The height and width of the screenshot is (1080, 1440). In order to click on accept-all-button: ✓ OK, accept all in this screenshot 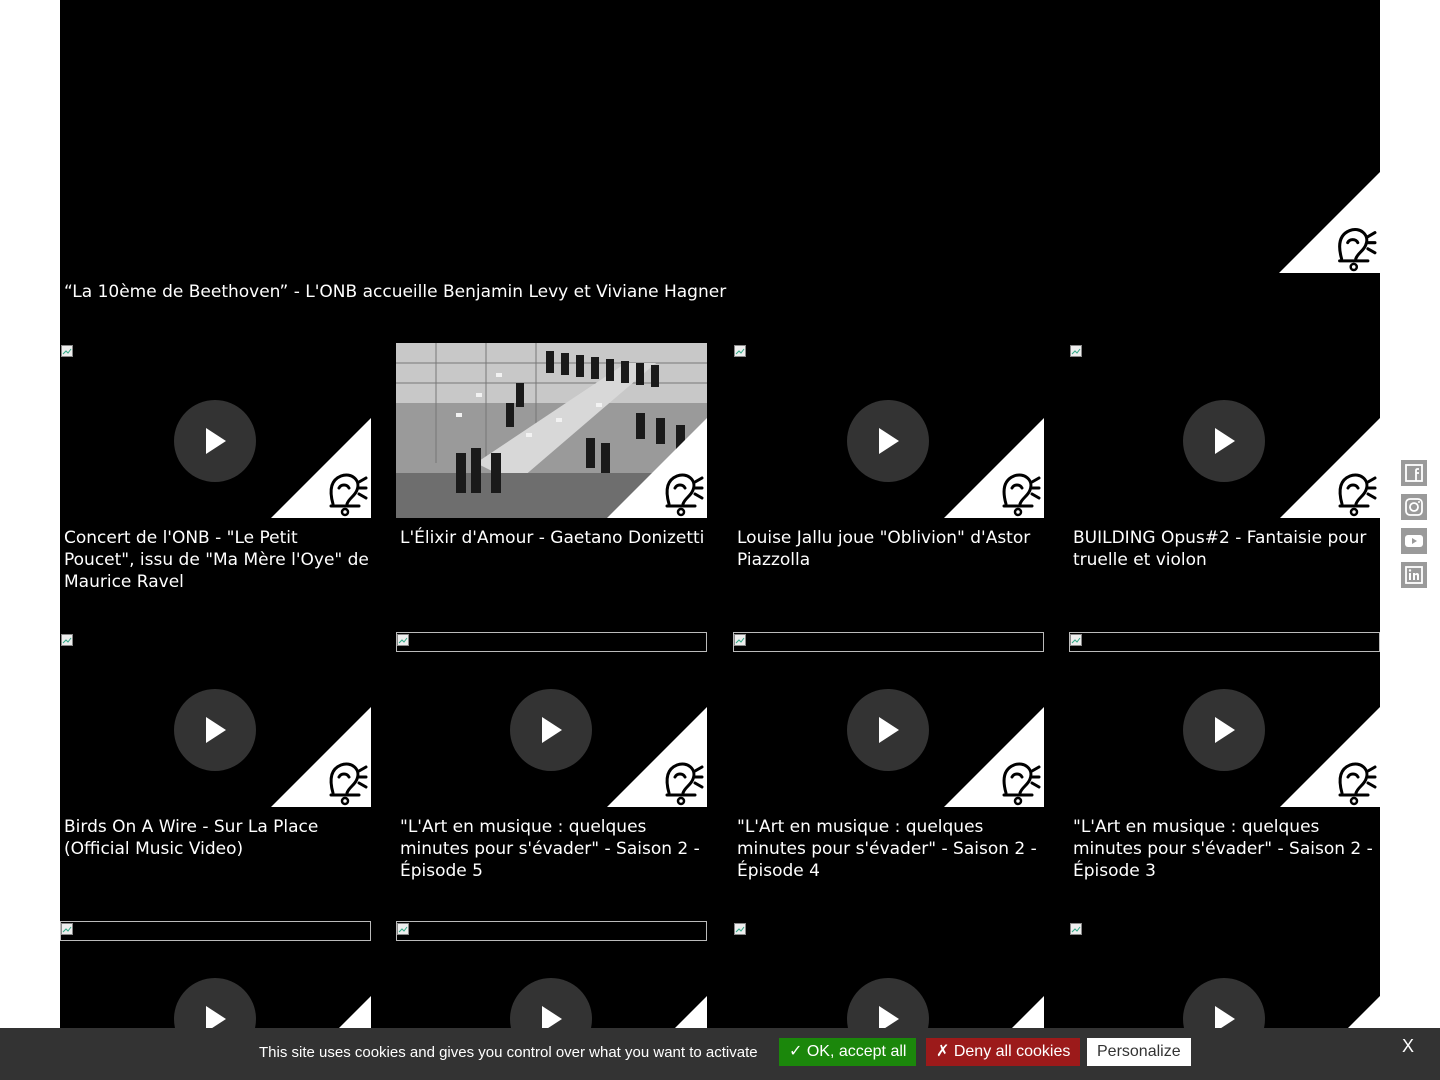, I will do `click(848, 1052)`.